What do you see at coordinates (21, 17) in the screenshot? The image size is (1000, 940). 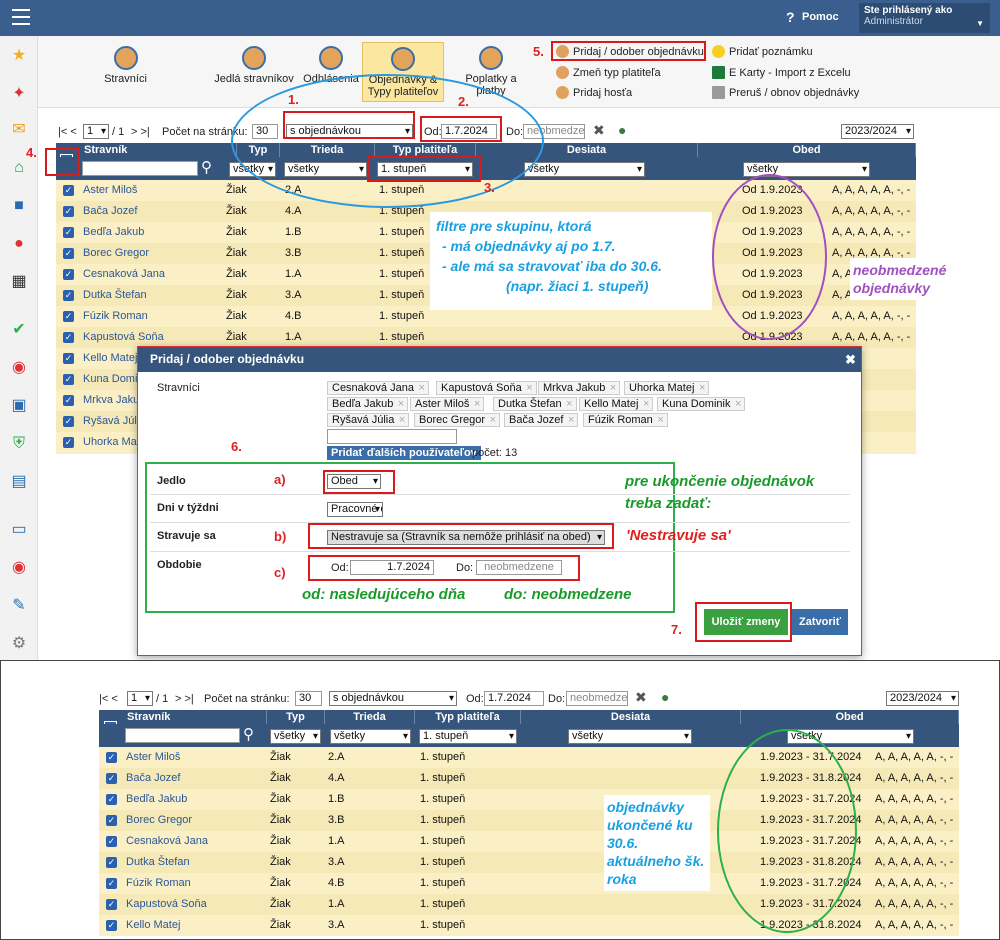 I see `hamburger-menu-icon` at bounding box center [21, 17].